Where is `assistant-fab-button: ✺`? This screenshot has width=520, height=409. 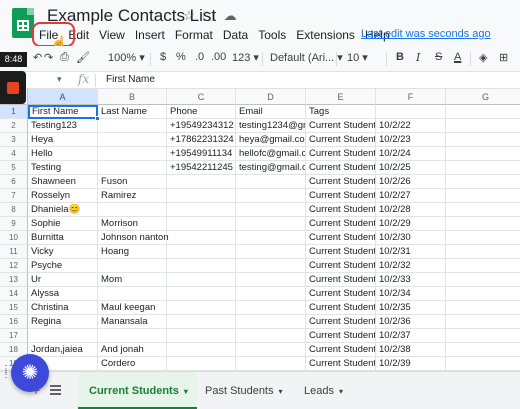
assistant-fab-button: ✺ is located at coordinates (30, 373).